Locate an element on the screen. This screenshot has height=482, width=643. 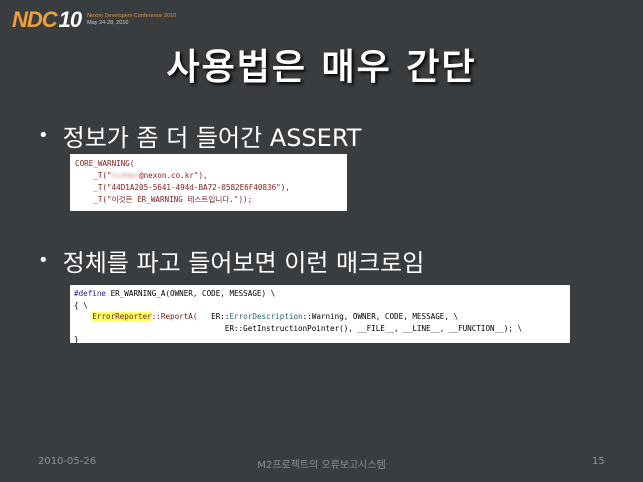
code-highlight: ErrorReporter is located at coordinates (122, 316).